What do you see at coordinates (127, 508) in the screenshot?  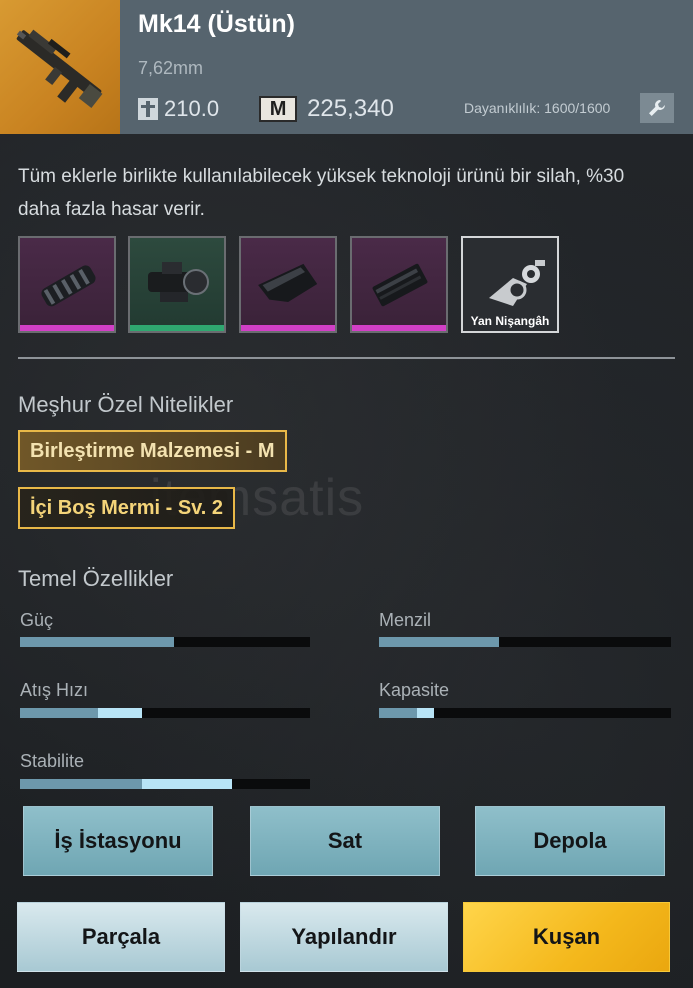 I see `trait-badge: İçi Boş Mermi - Sv. 2` at bounding box center [127, 508].